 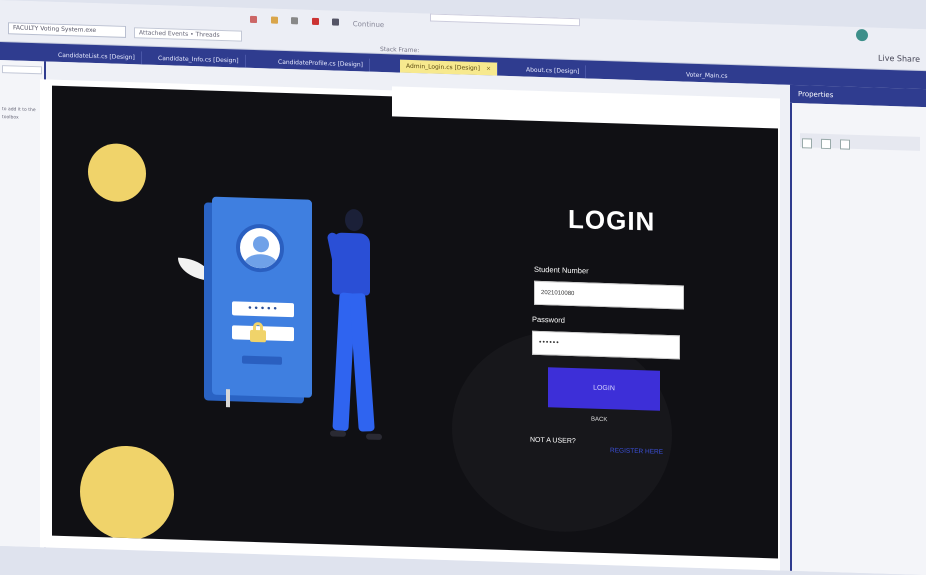 I want to click on close-icon: ×, so click(x=488, y=68).